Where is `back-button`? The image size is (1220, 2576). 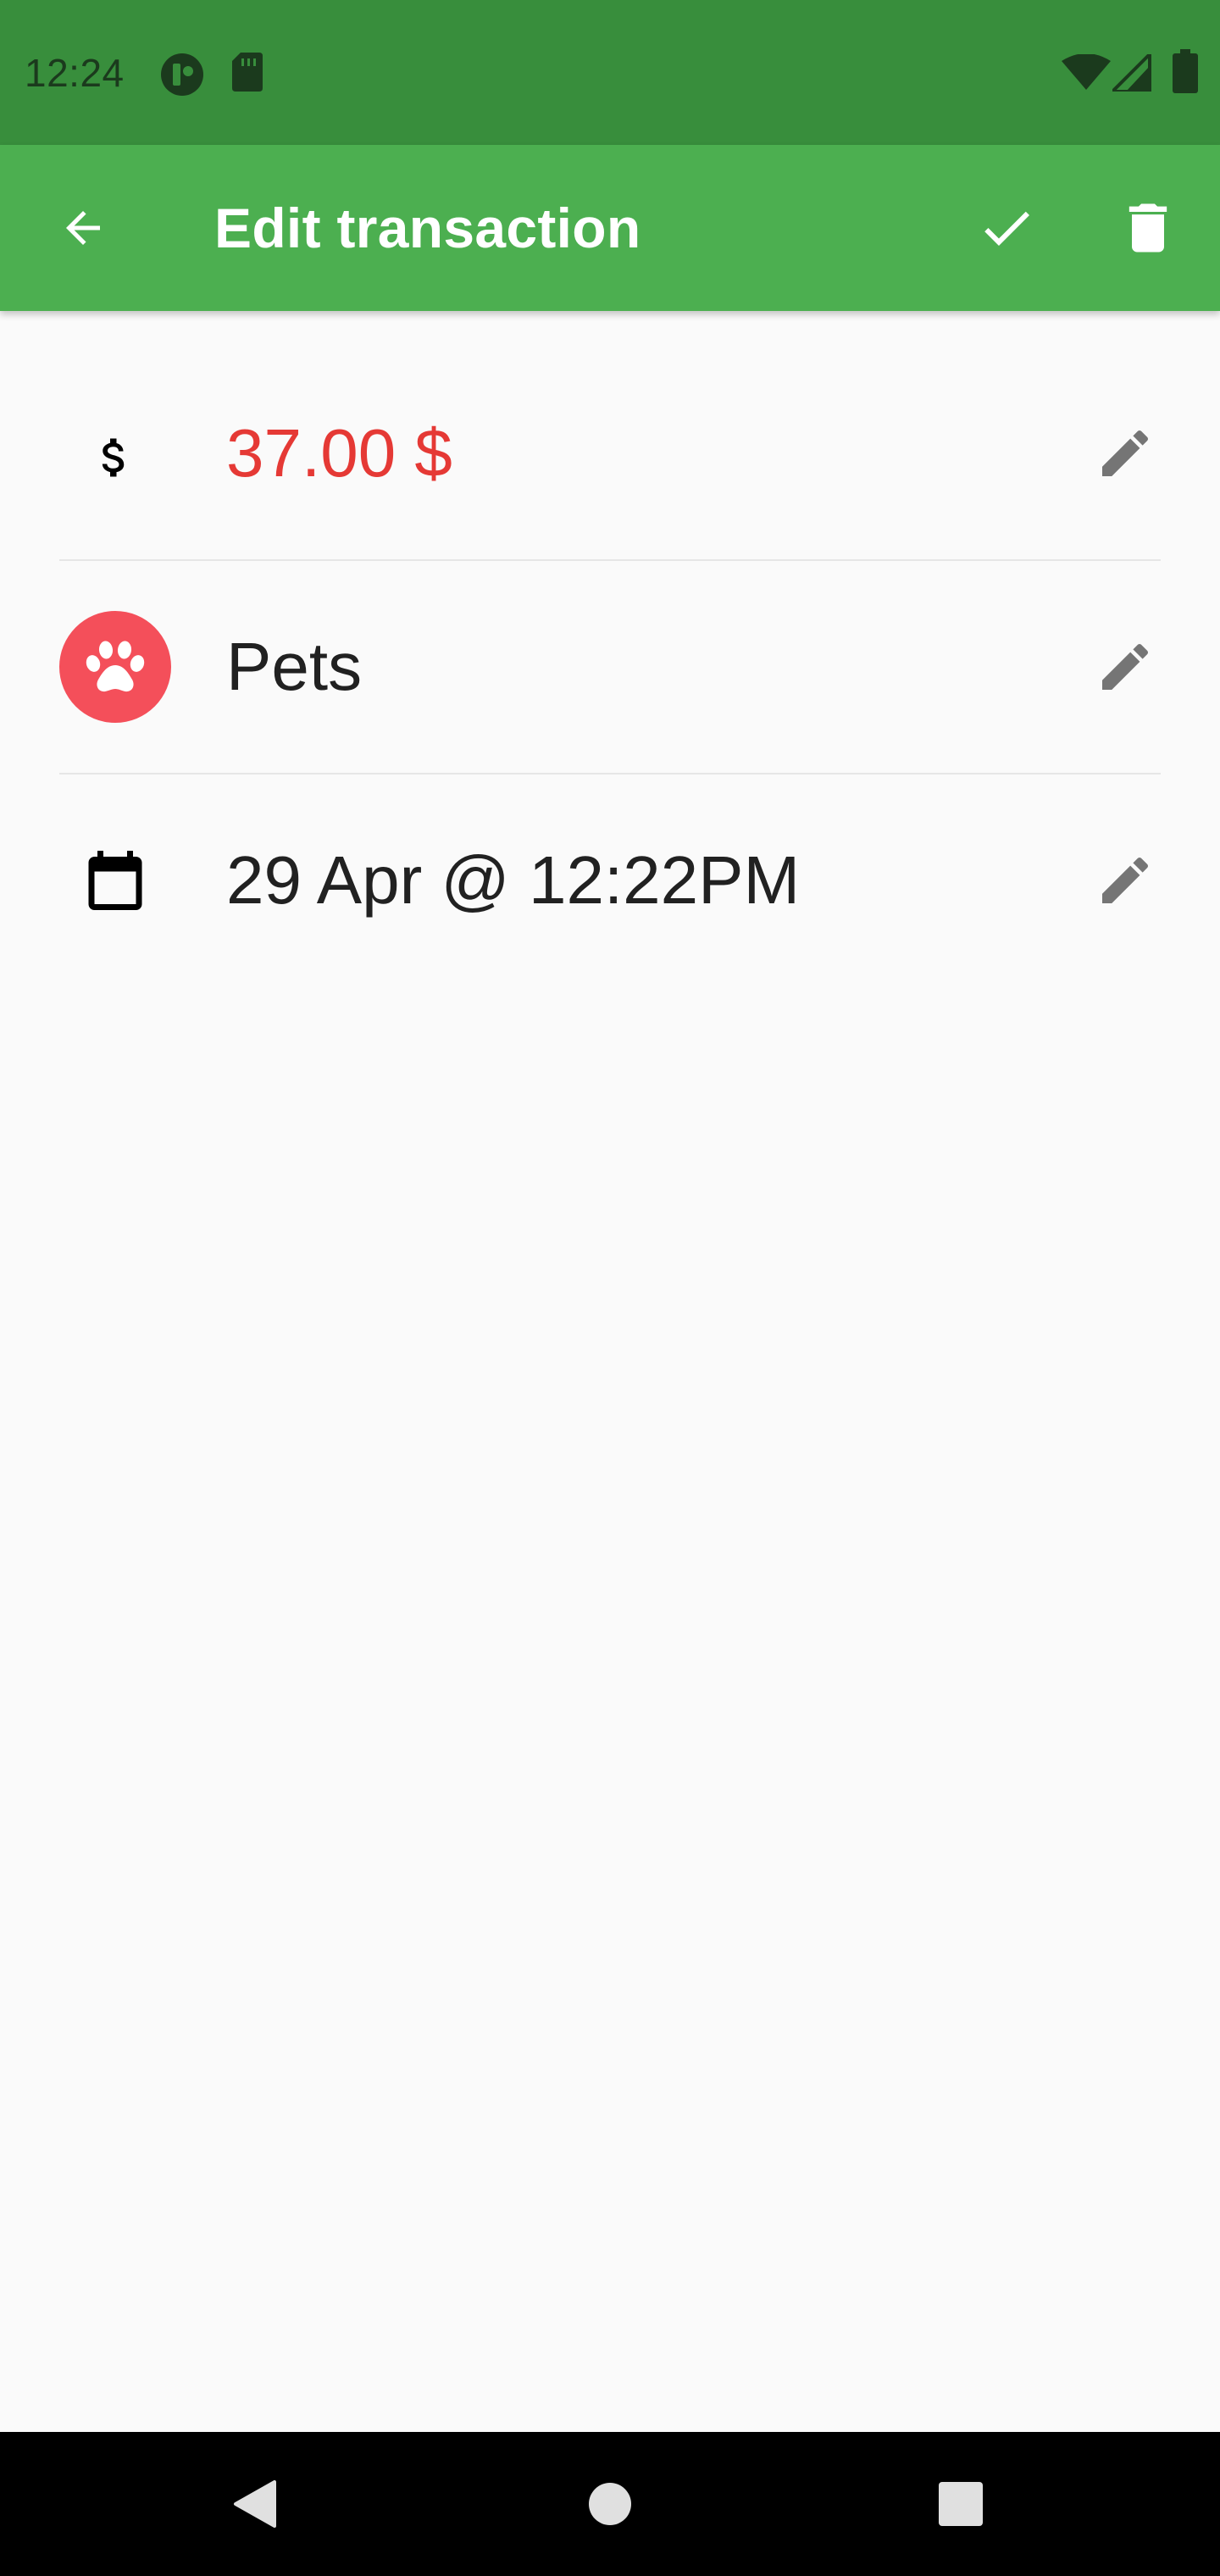 back-button is located at coordinates (83, 228).